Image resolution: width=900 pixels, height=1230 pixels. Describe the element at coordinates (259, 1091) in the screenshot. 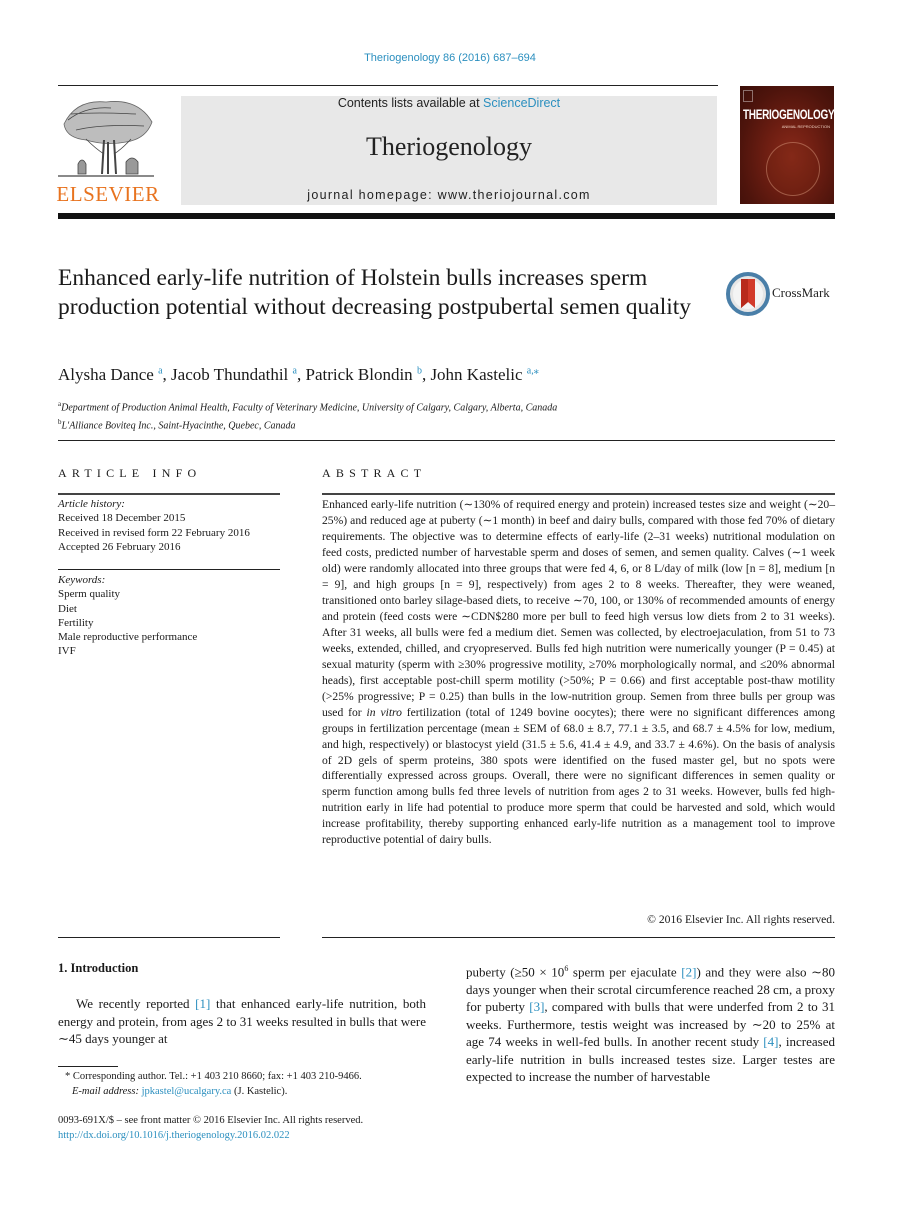

I see `email-suffix: (J. Kastelic).` at that location.